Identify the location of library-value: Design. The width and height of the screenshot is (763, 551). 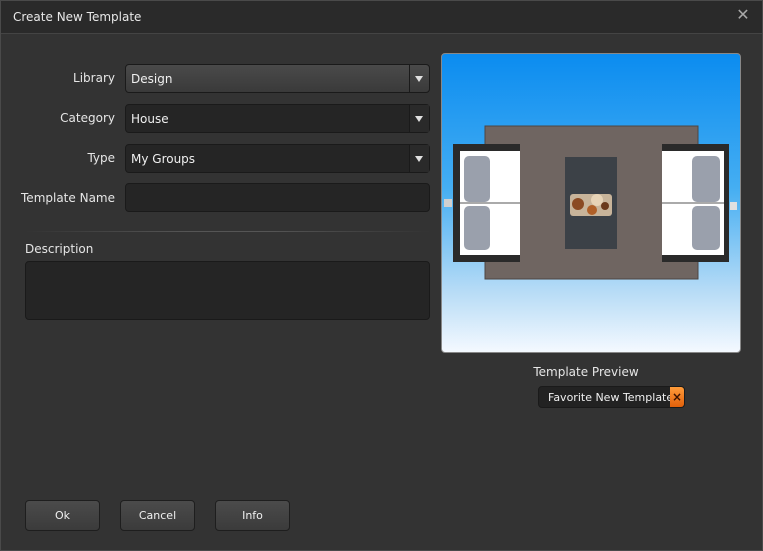
(152, 79).